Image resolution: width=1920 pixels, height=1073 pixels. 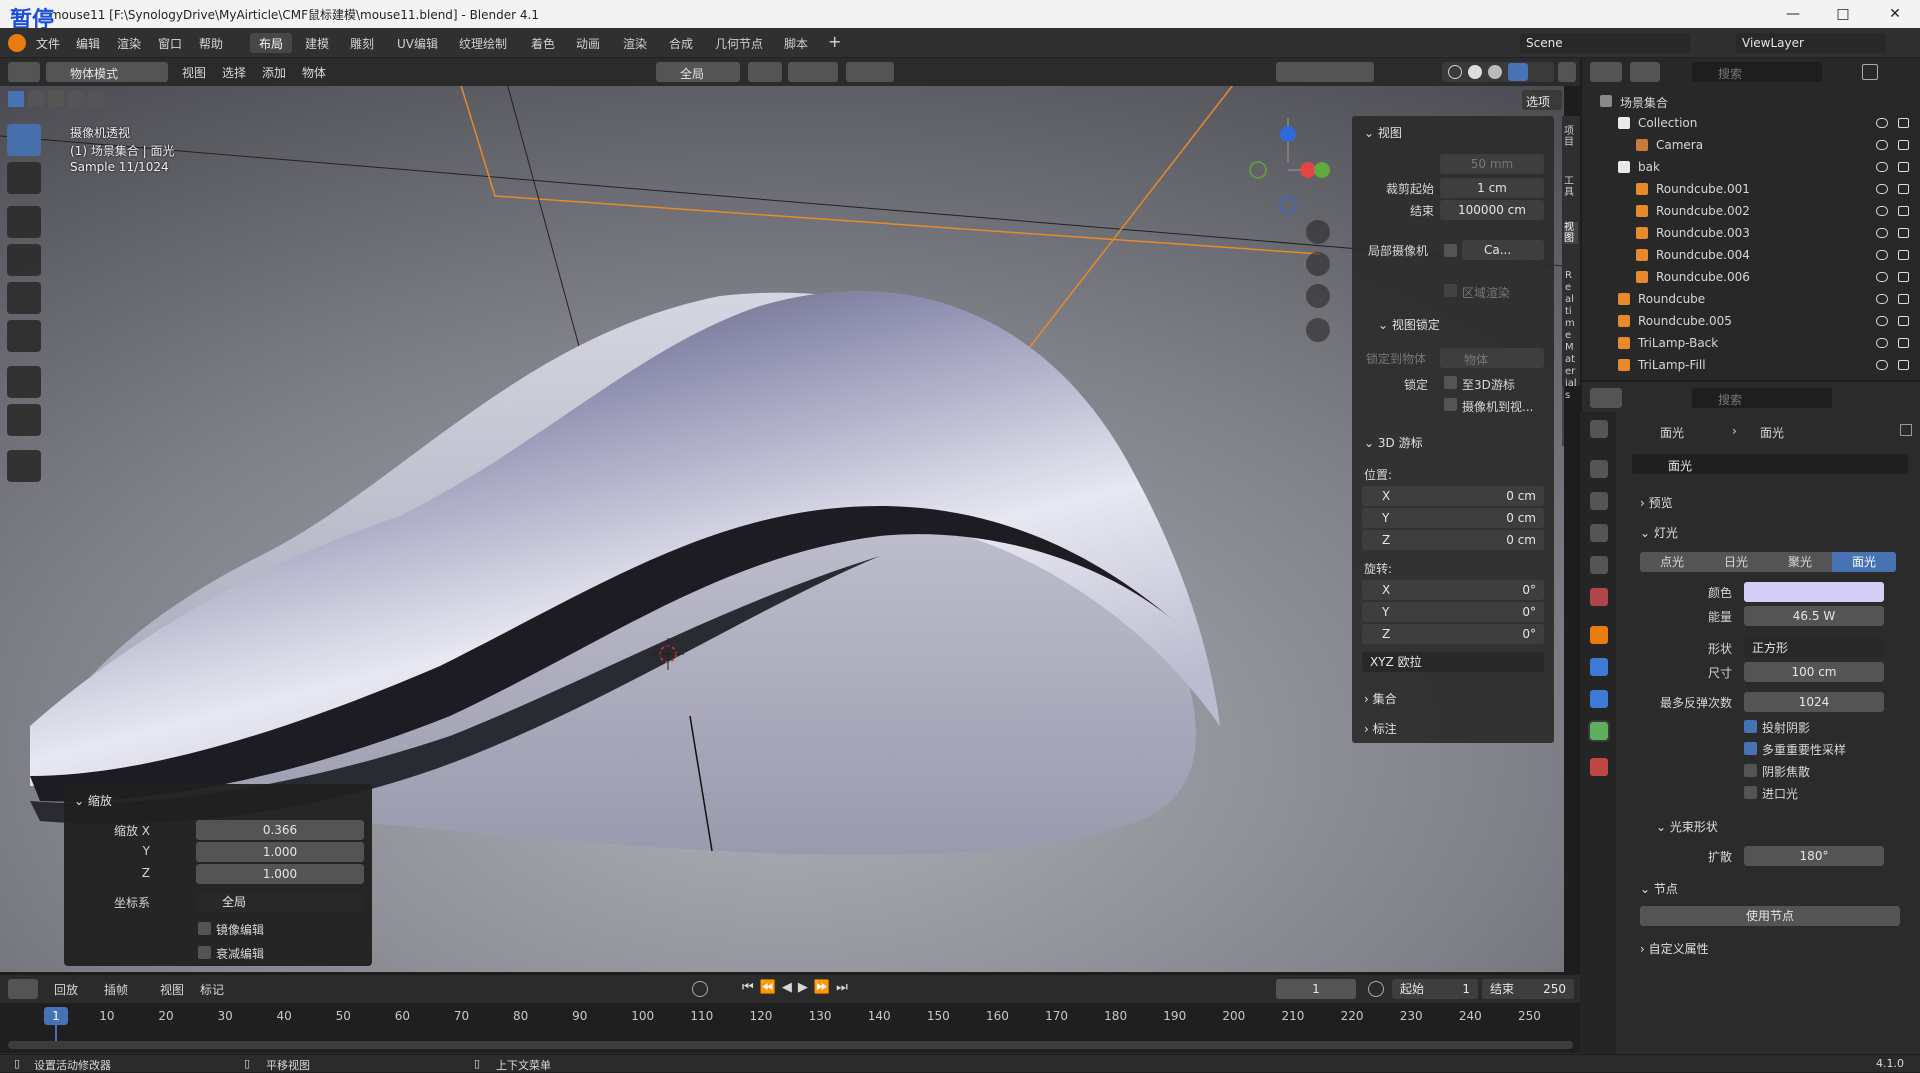 What do you see at coordinates (24, 140) in the screenshot?
I see `select-box-tool-icon` at bounding box center [24, 140].